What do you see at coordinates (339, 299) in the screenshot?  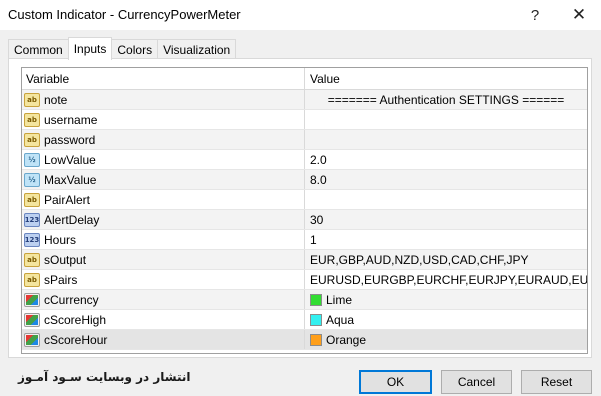 I see `color-value: Lime` at bounding box center [339, 299].